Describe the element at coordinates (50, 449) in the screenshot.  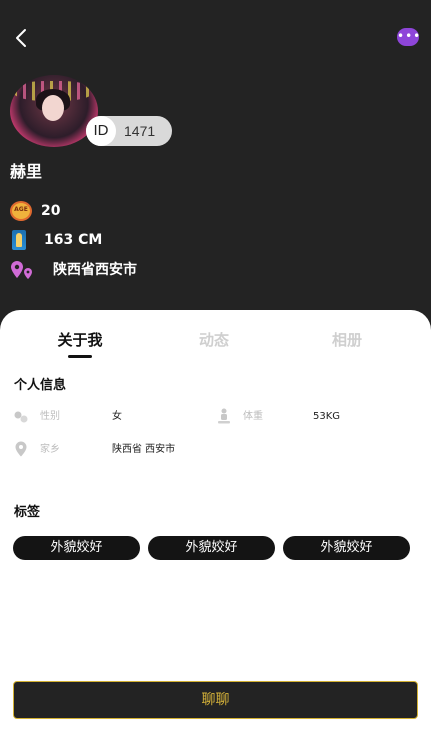
I see `hometown-label: 家乡` at that location.